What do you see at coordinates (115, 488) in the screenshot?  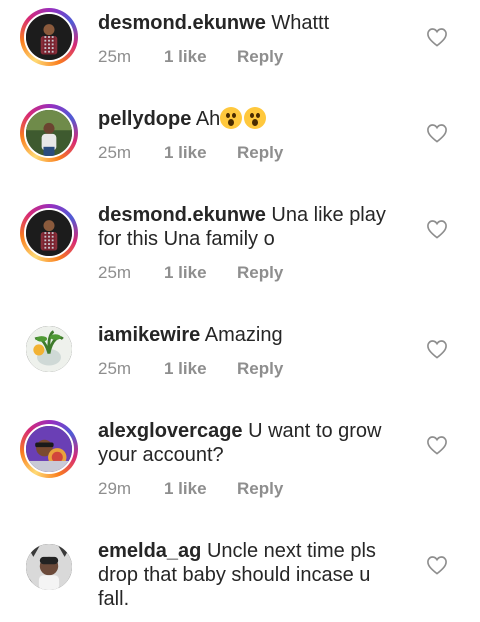 I see `comment-time: 29m` at bounding box center [115, 488].